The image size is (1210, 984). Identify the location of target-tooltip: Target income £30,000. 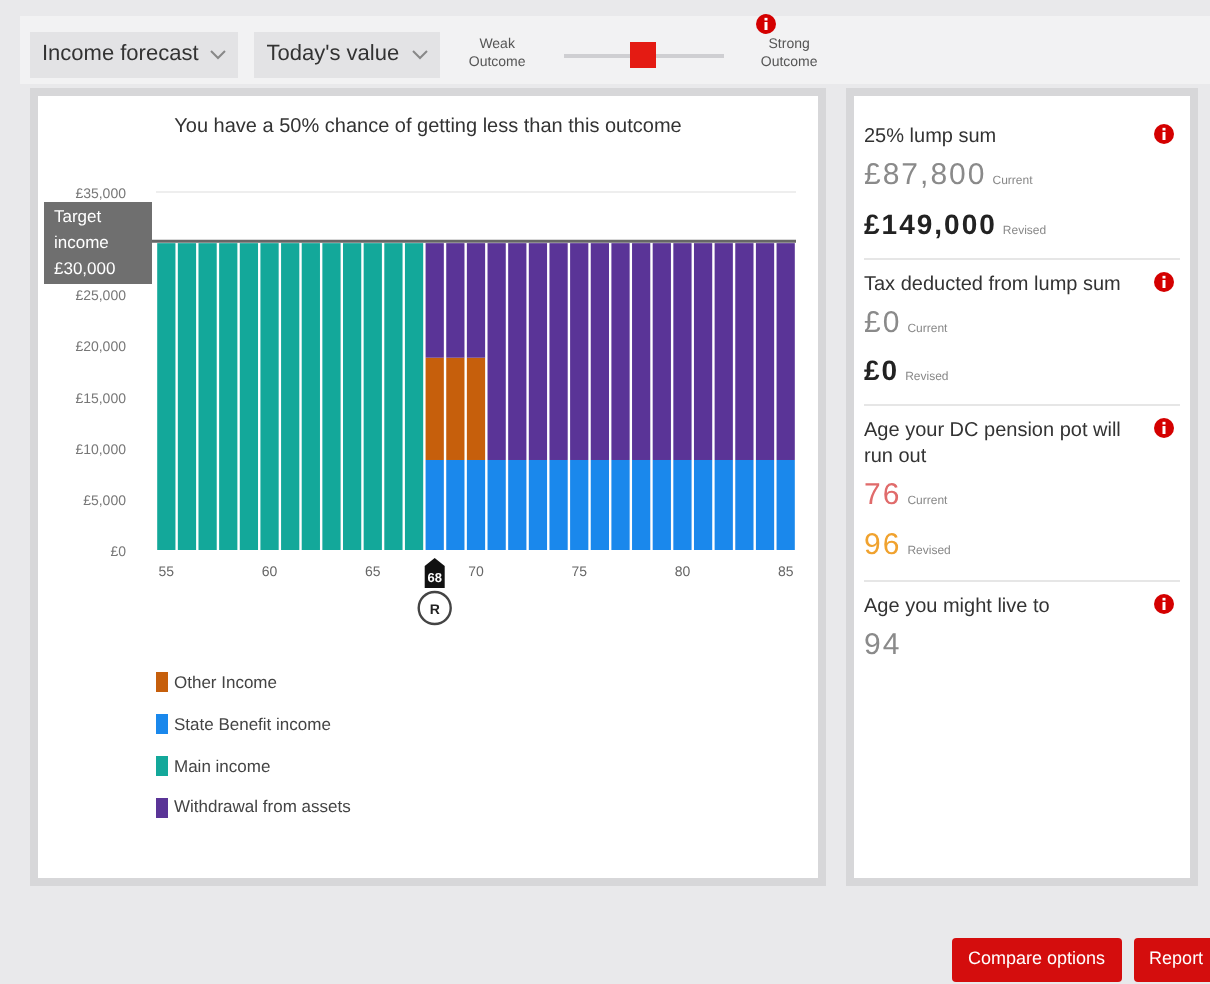
(98, 243).